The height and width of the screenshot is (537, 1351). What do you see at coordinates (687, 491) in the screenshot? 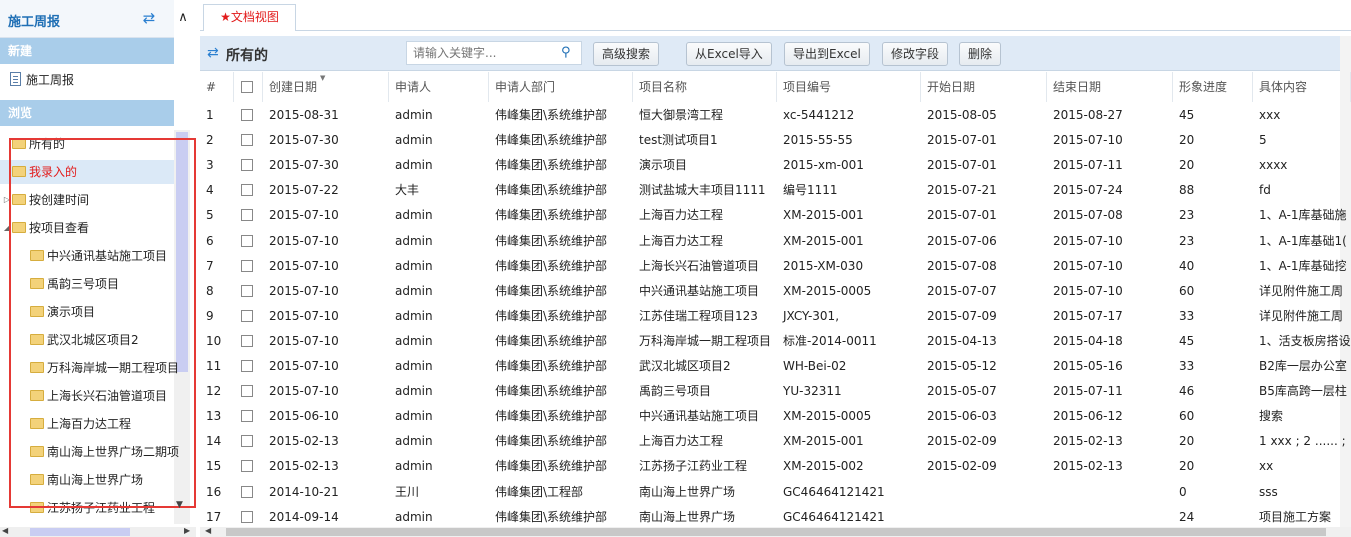
I see `table-cell: 南山海上世界广场` at bounding box center [687, 491].